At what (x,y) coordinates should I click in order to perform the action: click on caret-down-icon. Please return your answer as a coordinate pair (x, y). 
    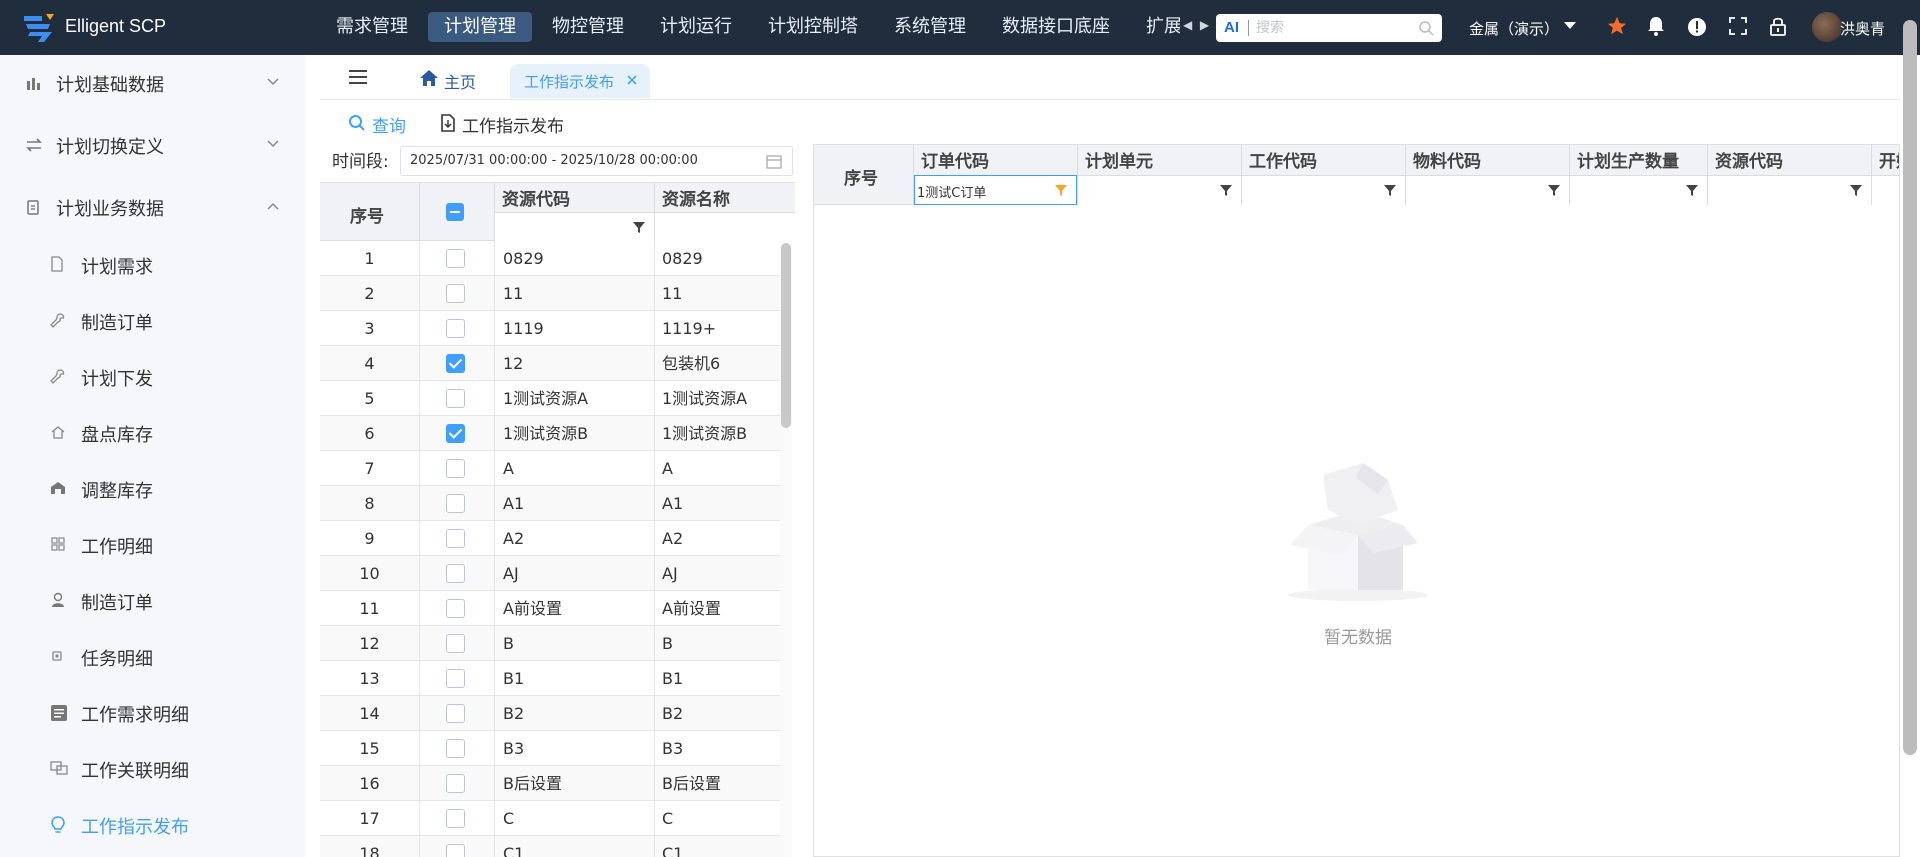
    Looking at the image, I should click on (1570, 25).